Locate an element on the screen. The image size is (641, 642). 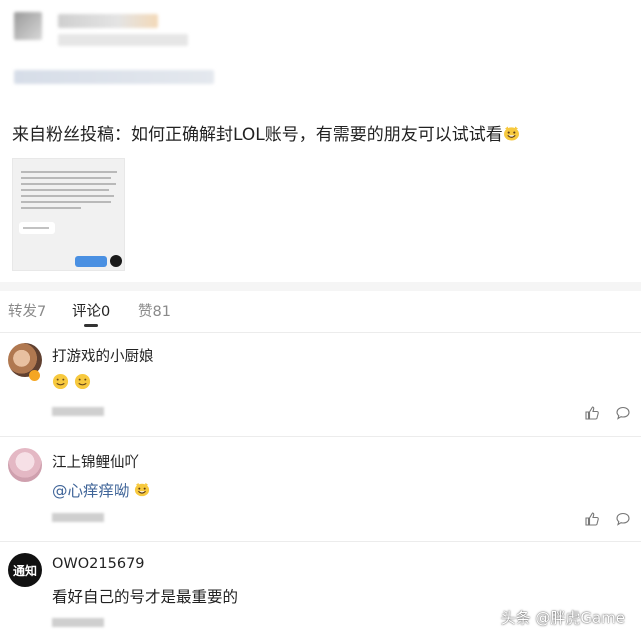
comment-username: 打游戏的小厨娘 is located at coordinates (103, 355).